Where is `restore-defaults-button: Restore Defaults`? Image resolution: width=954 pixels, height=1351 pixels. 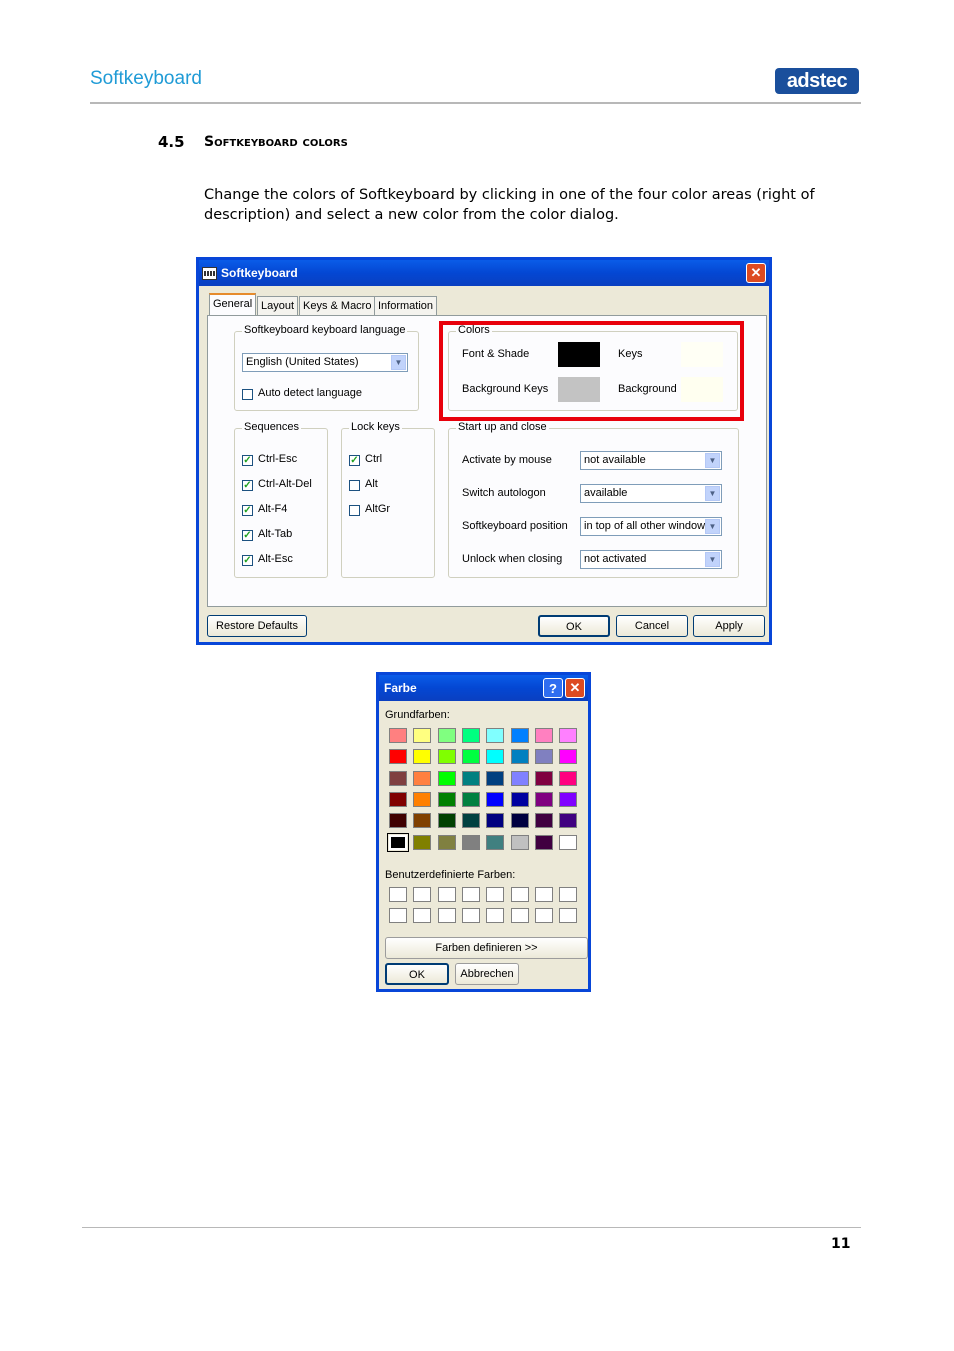 restore-defaults-button: Restore Defaults is located at coordinates (257, 626).